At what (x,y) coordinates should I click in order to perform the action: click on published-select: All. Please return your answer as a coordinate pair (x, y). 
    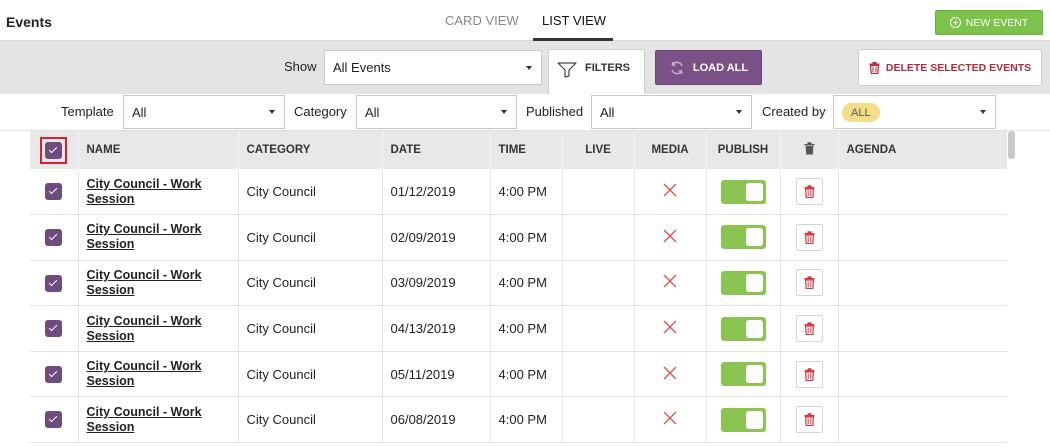
    Looking at the image, I should click on (671, 112).